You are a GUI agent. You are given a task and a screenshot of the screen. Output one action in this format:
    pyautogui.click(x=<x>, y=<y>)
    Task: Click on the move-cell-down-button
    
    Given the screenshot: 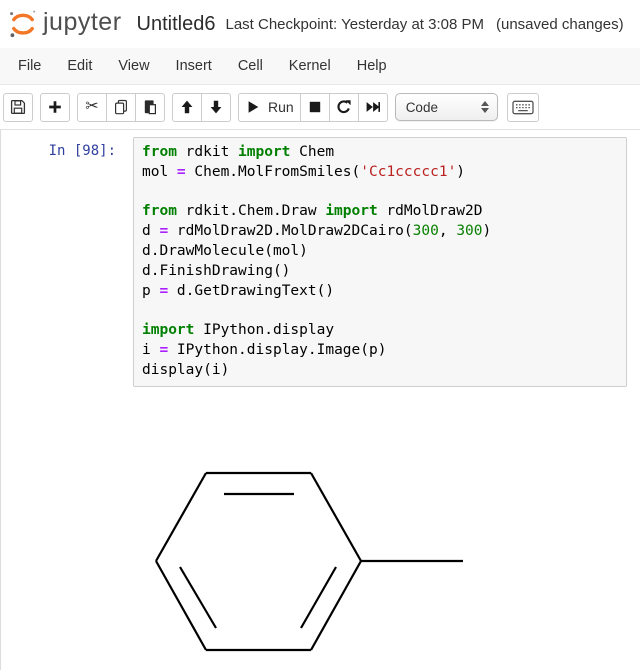 What is the action you would take?
    pyautogui.click(x=216, y=107)
    